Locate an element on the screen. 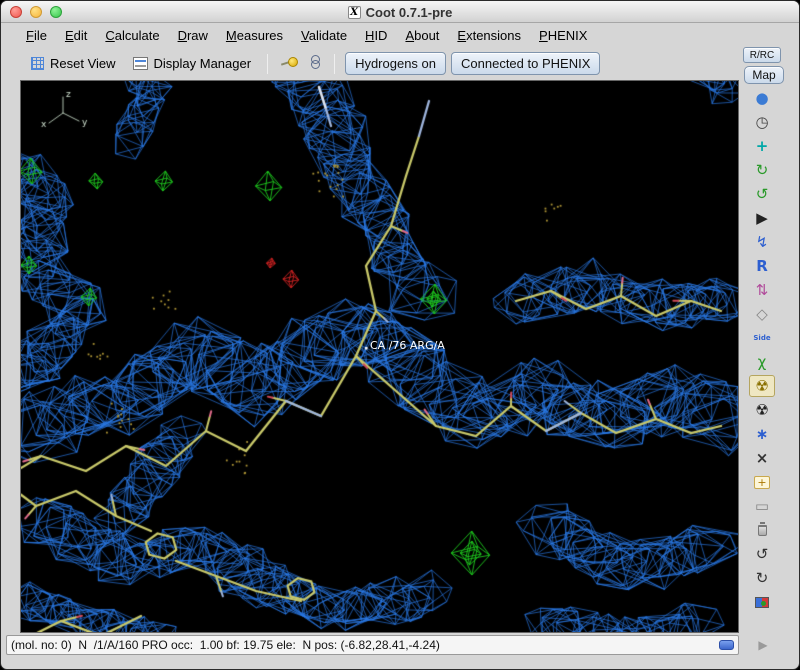 This screenshot has height=670, width=800. move-molecule-icon: + is located at coordinates (762, 146).